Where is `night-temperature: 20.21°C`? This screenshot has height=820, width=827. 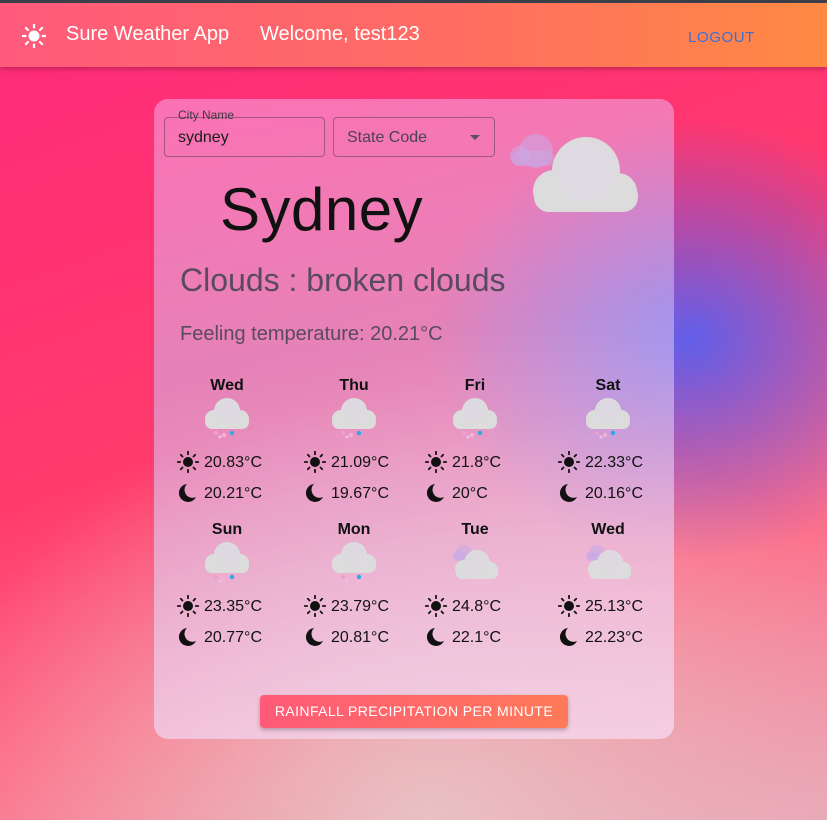
night-temperature: 20.21°C is located at coordinates (232, 493).